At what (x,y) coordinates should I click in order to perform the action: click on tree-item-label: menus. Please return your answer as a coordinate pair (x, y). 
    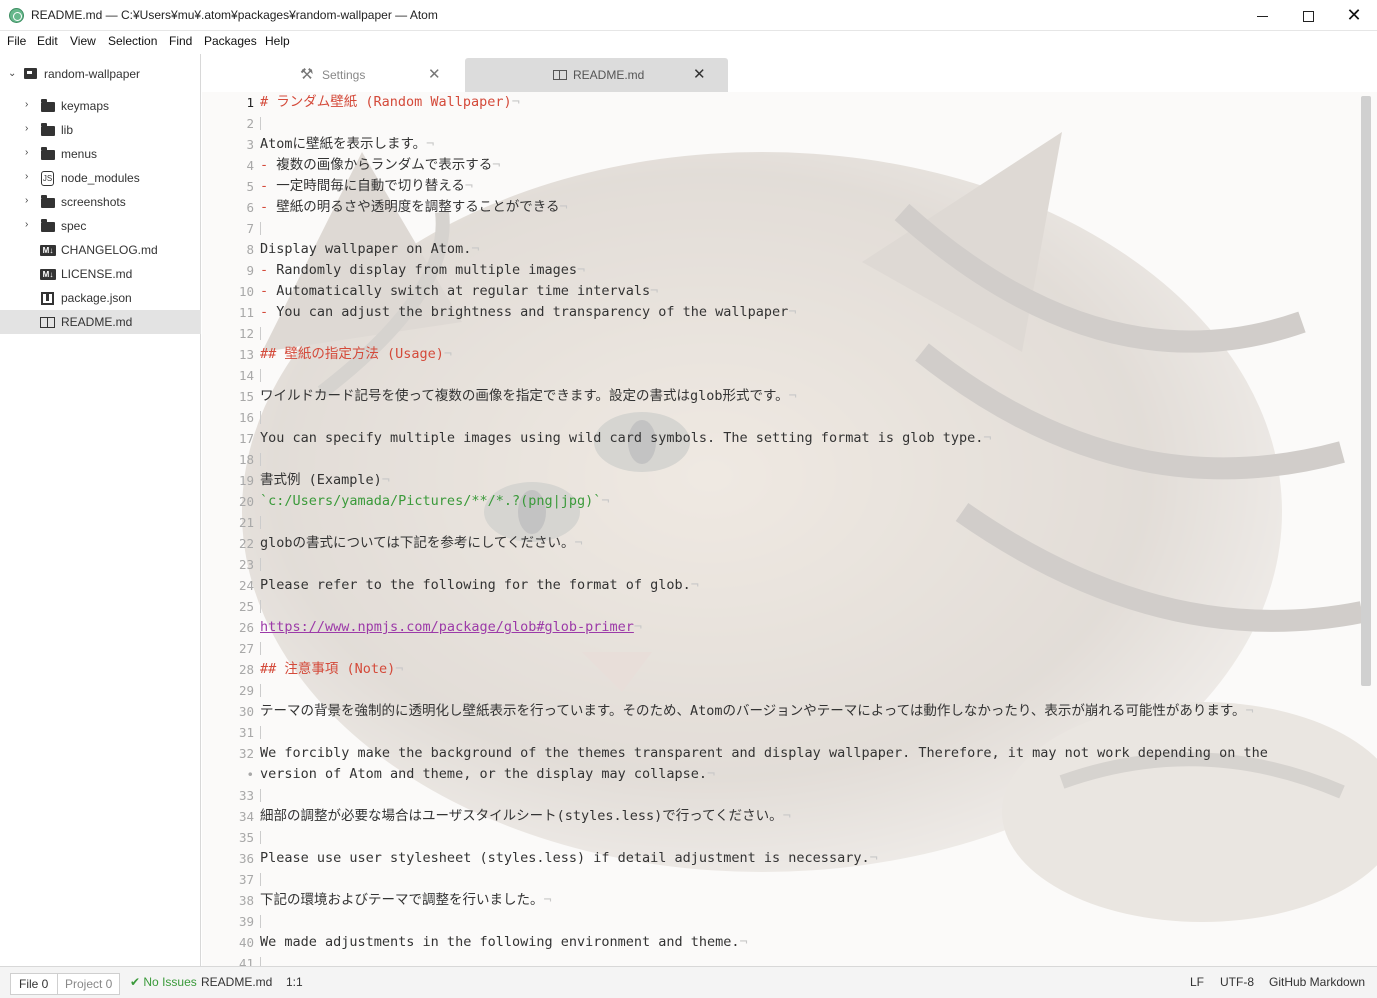
    Looking at the image, I should click on (79, 154).